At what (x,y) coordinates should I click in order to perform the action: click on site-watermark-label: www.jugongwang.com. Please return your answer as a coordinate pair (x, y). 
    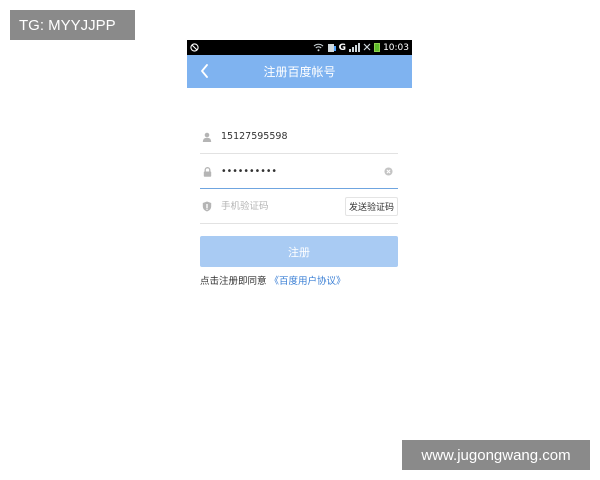
    Looking at the image, I should click on (496, 455).